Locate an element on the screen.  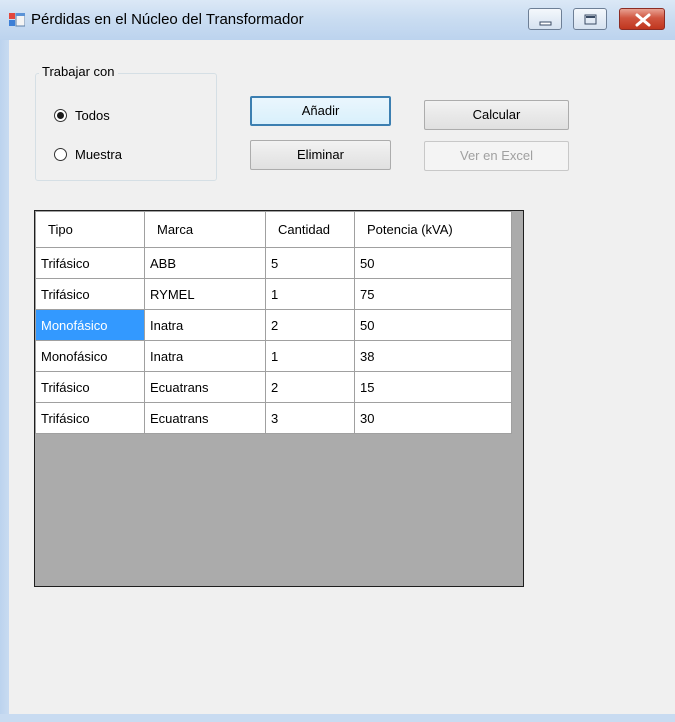
radio-todos: Todos is located at coordinates (82, 115).